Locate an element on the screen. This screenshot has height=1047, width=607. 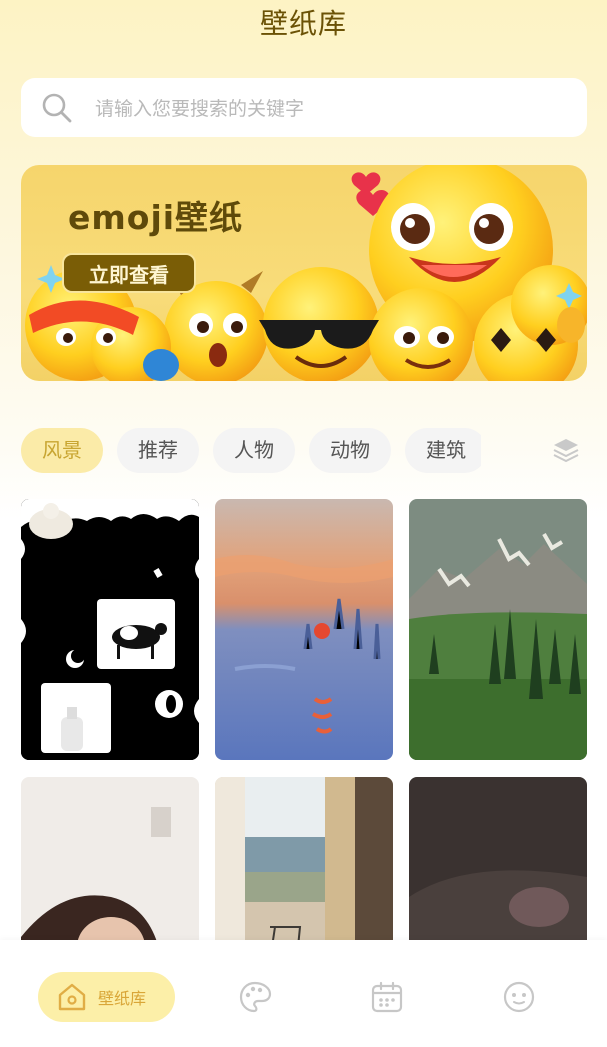
tab-recommended: 推荐 is located at coordinates (158, 450).